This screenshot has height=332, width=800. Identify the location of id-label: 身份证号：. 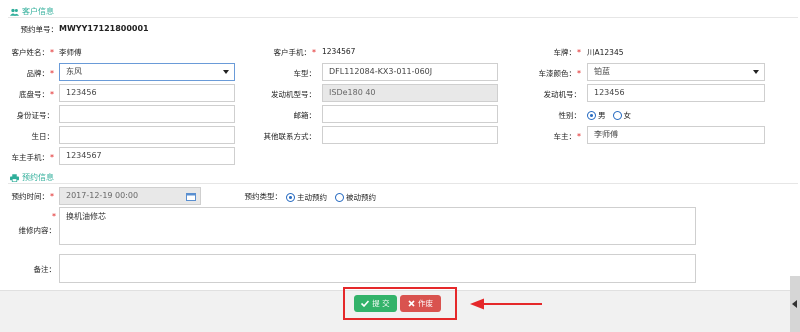
(35, 115).